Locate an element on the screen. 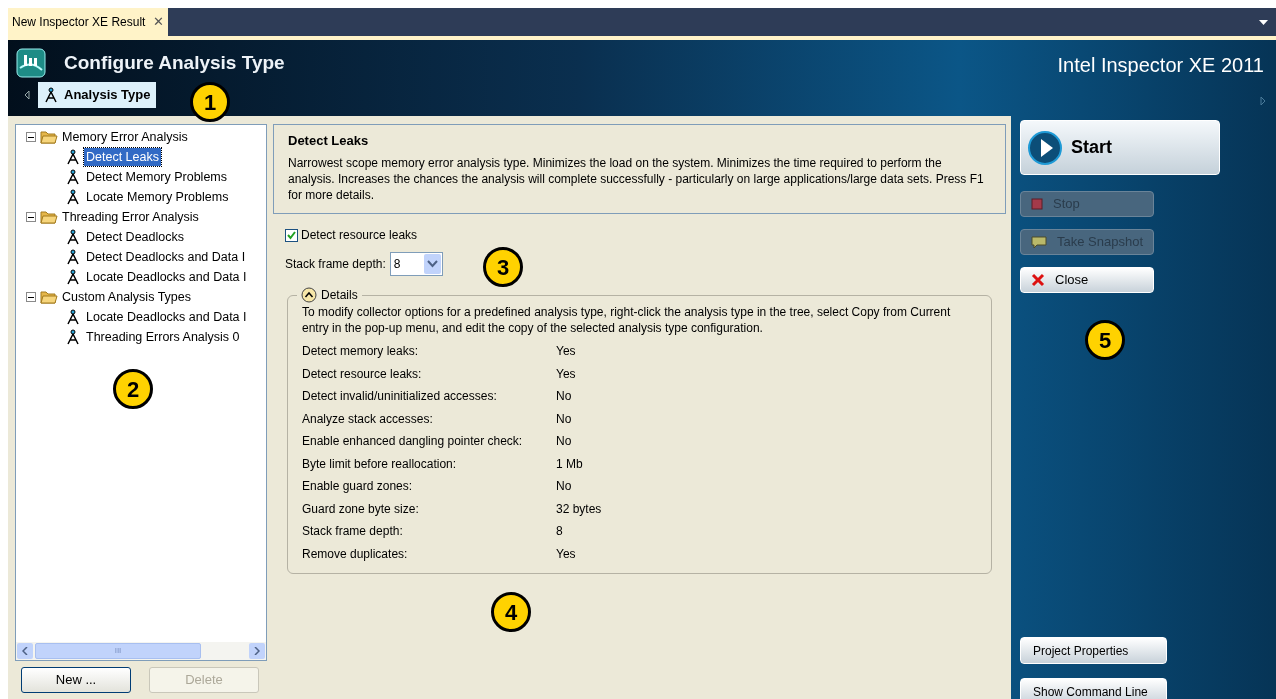  details-title: Details is located at coordinates (339, 295).